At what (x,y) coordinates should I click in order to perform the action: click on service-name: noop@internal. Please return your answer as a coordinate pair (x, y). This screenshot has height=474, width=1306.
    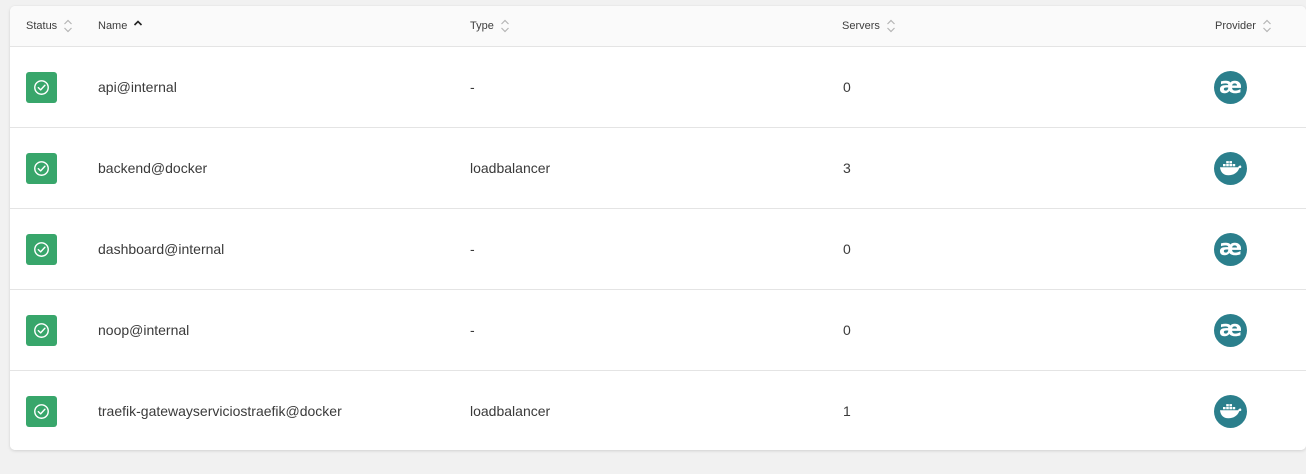
    Looking at the image, I should click on (144, 330).